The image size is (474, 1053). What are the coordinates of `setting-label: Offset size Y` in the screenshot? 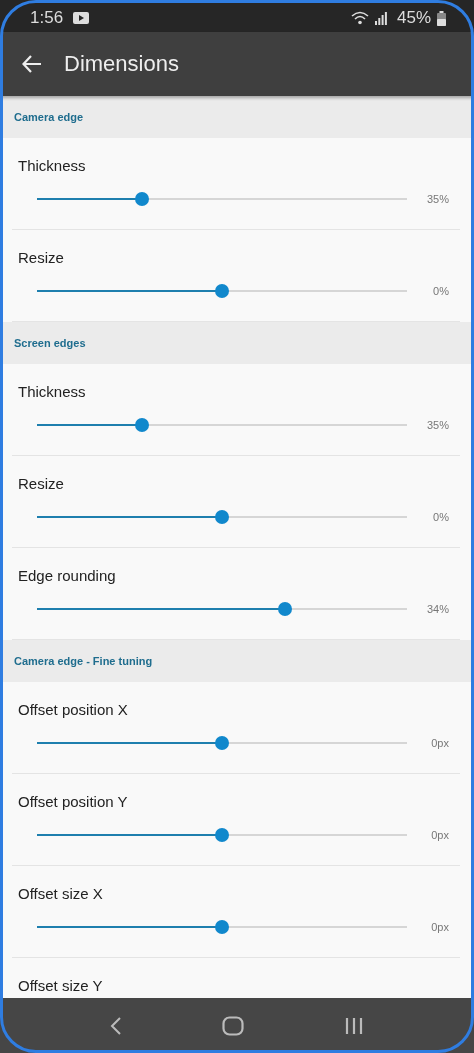 It's located at (61, 985).